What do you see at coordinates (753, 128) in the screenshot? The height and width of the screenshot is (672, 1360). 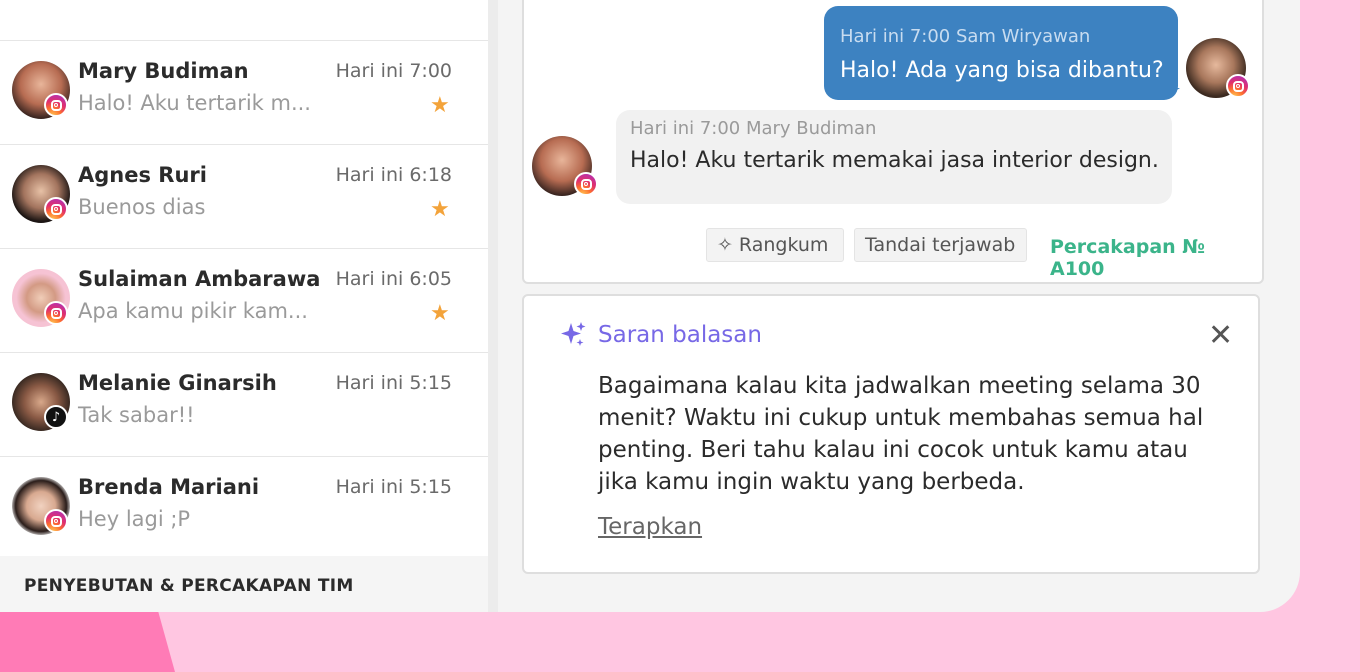 I see `message-meta: Hari ini 7:00 Mary Budiman` at bounding box center [753, 128].